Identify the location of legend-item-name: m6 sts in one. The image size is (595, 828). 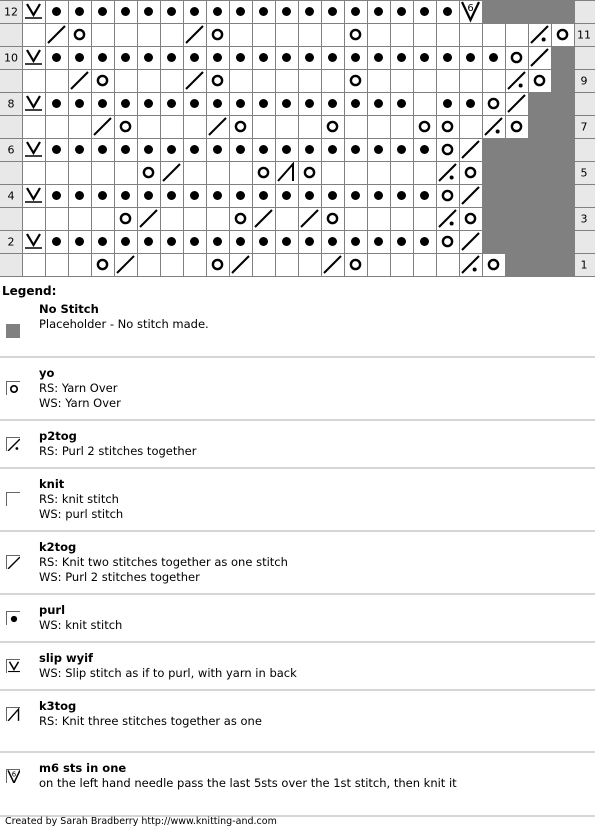
(83, 768).